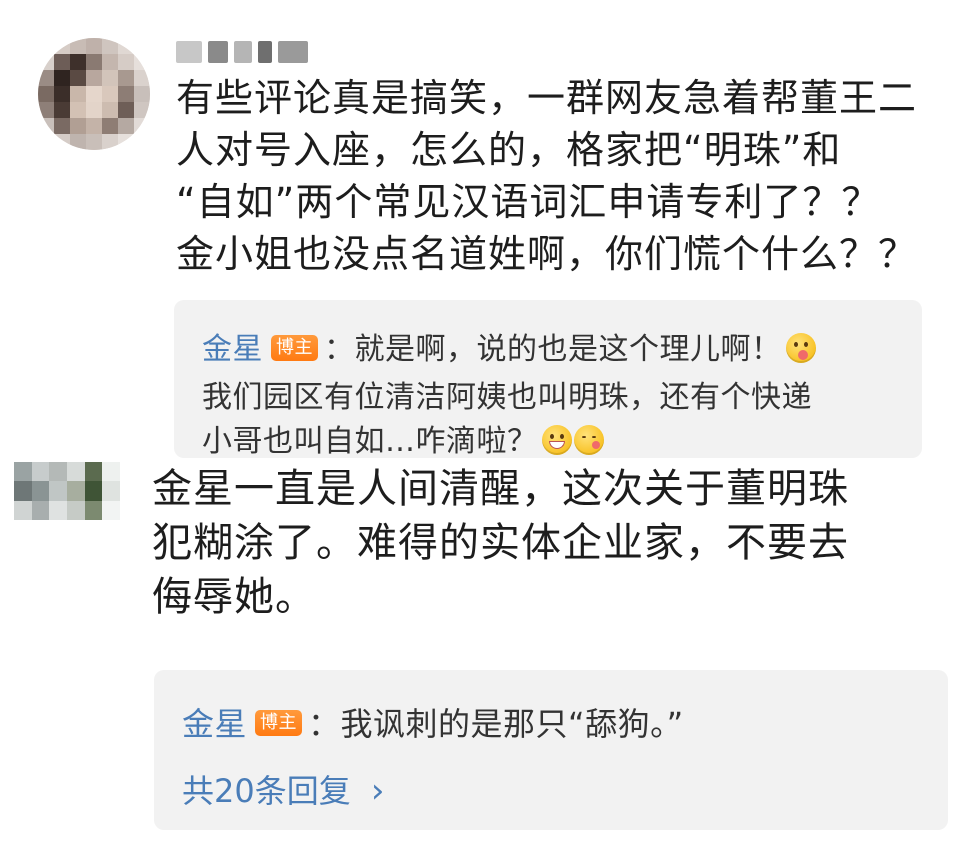 This screenshot has width=960, height=864. What do you see at coordinates (547, 98) in the screenshot?
I see `comment-1-line: 有些评论真是搞笑，一群网友急着帮董王二` at bounding box center [547, 98].